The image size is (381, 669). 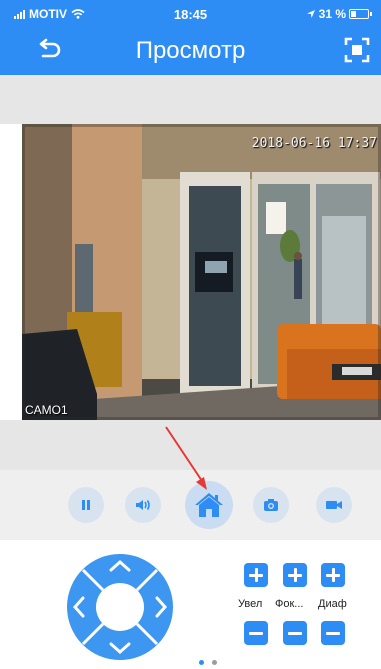 What do you see at coordinates (46, 410) in the screenshot?
I see `camera-name: CAMO1` at bounding box center [46, 410].